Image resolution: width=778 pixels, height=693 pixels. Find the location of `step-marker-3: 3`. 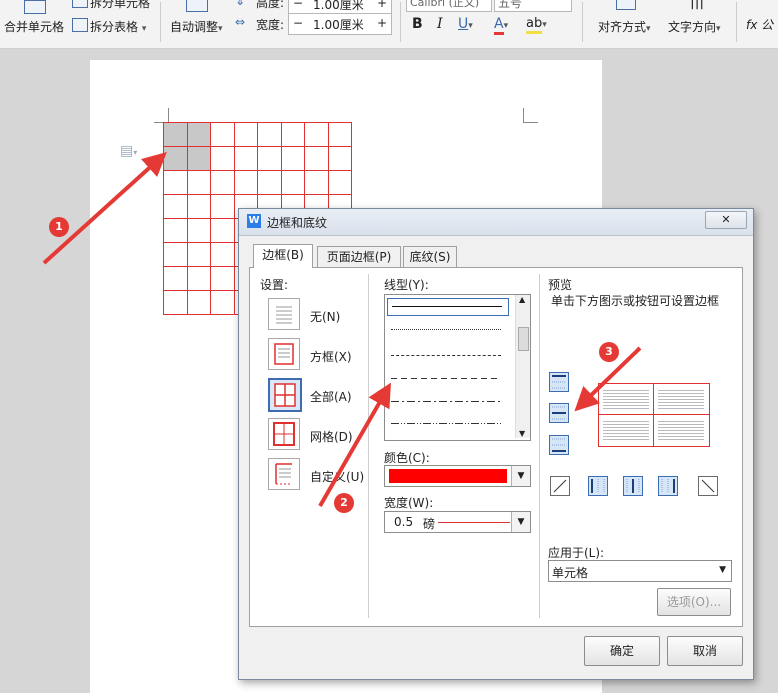

step-marker-3: 3 is located at coordinates (609, 352).